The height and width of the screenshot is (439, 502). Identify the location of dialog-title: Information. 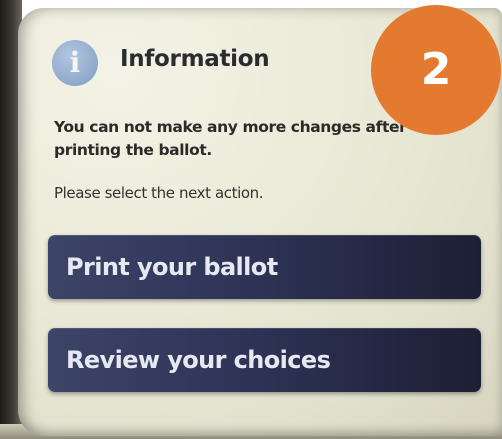
(195, 59).